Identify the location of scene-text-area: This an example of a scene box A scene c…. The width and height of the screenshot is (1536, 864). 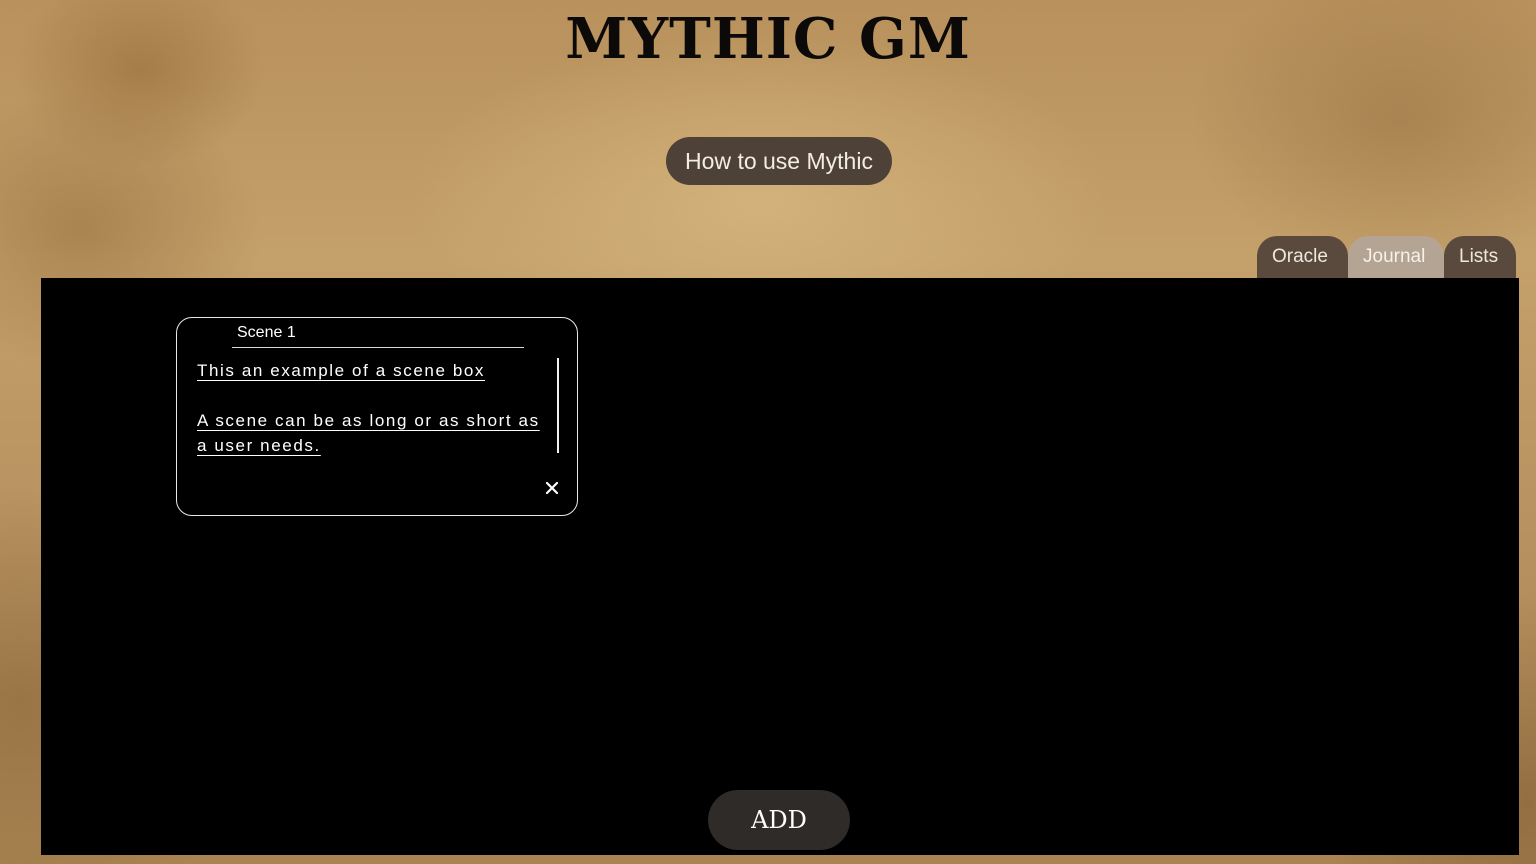
(375, 408).